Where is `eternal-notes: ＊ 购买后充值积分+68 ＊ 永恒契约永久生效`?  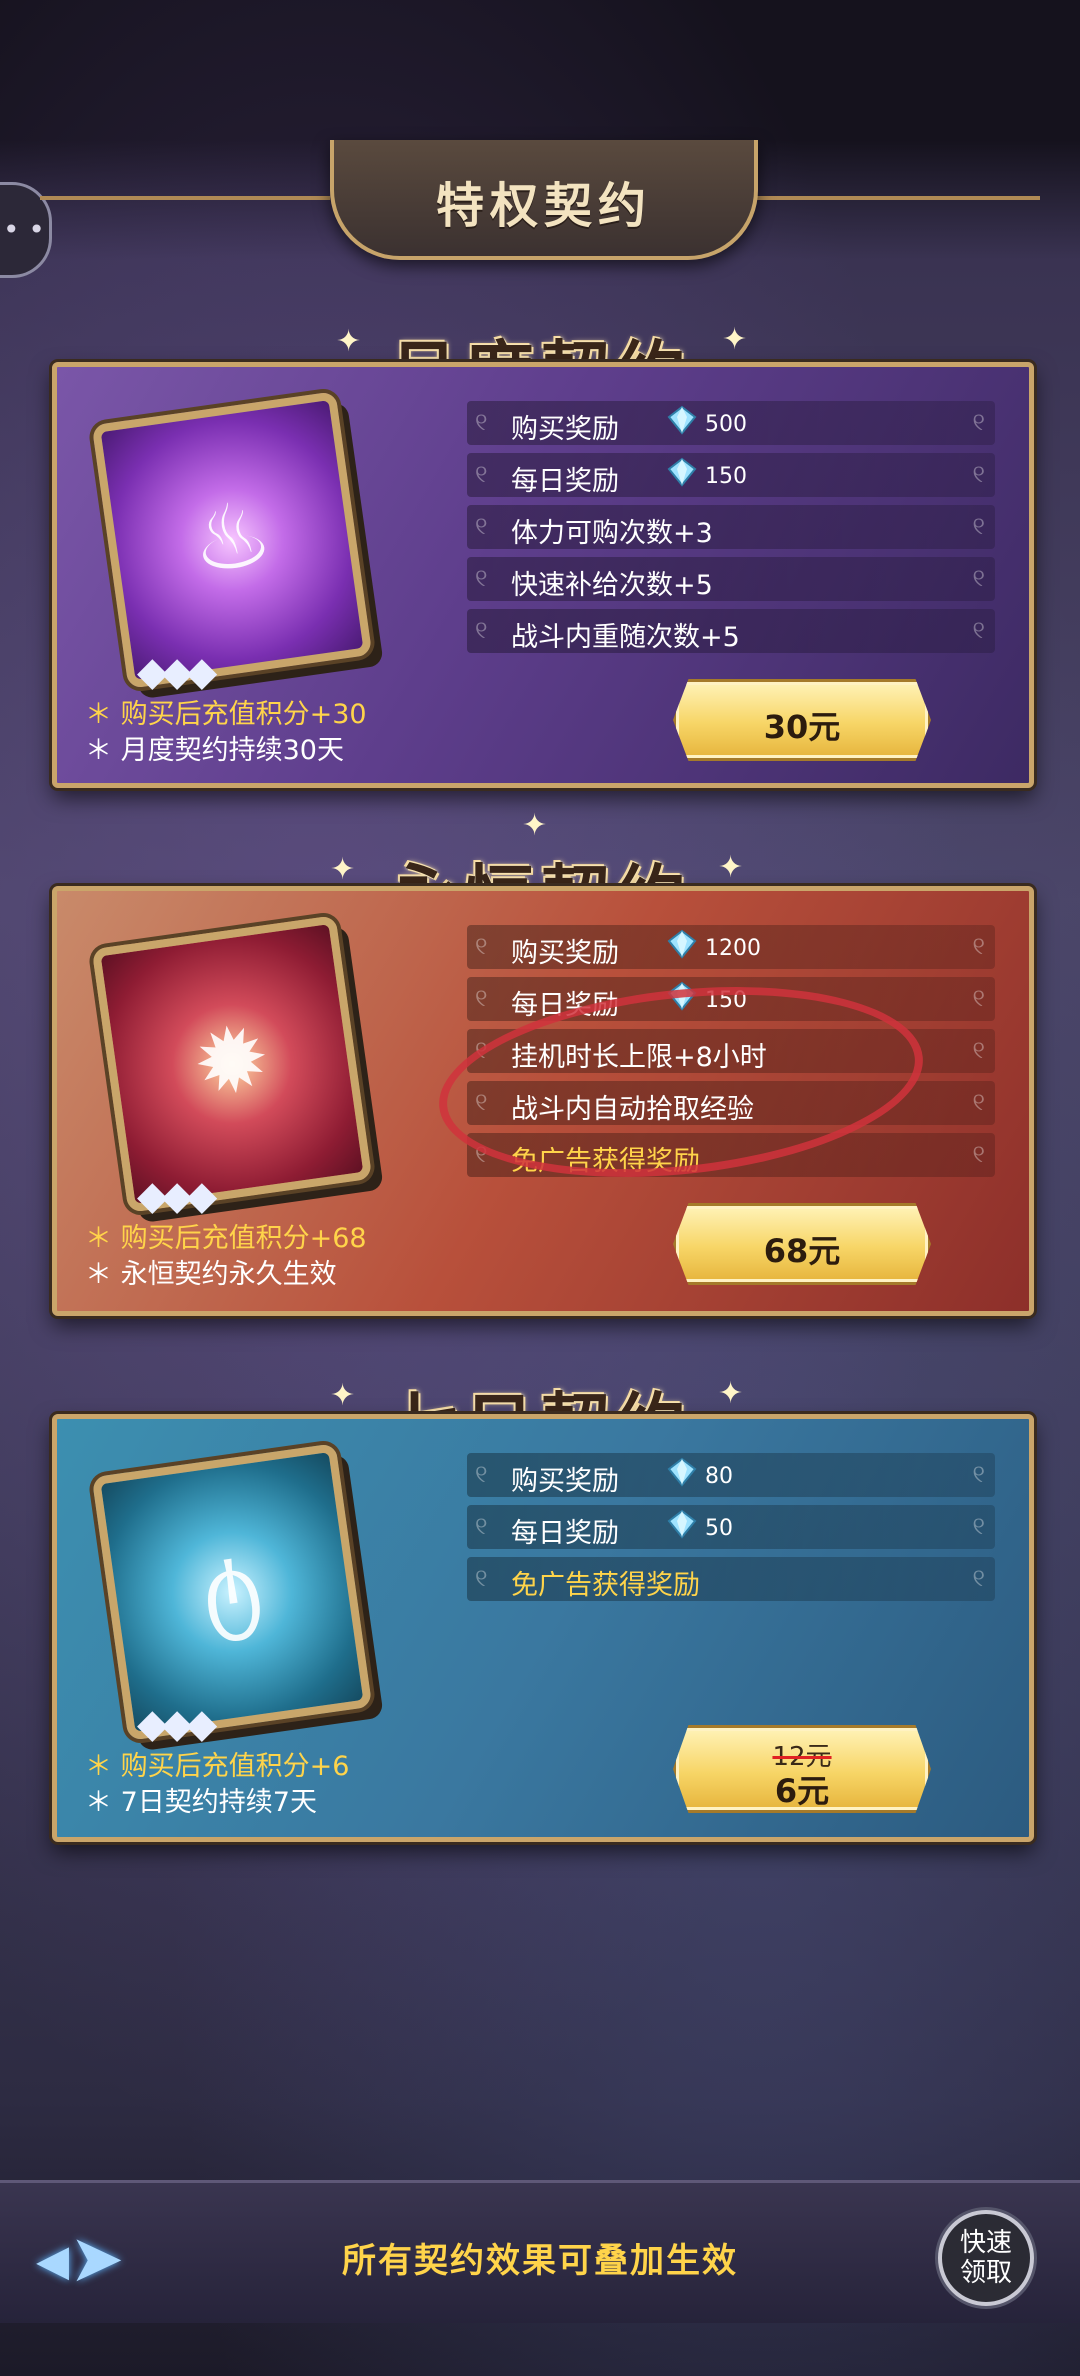 eternal-notes: ＊ 购买后充值积分+68 ＊ 永恒契约永久生效 is located at coordinates (226, 1257).